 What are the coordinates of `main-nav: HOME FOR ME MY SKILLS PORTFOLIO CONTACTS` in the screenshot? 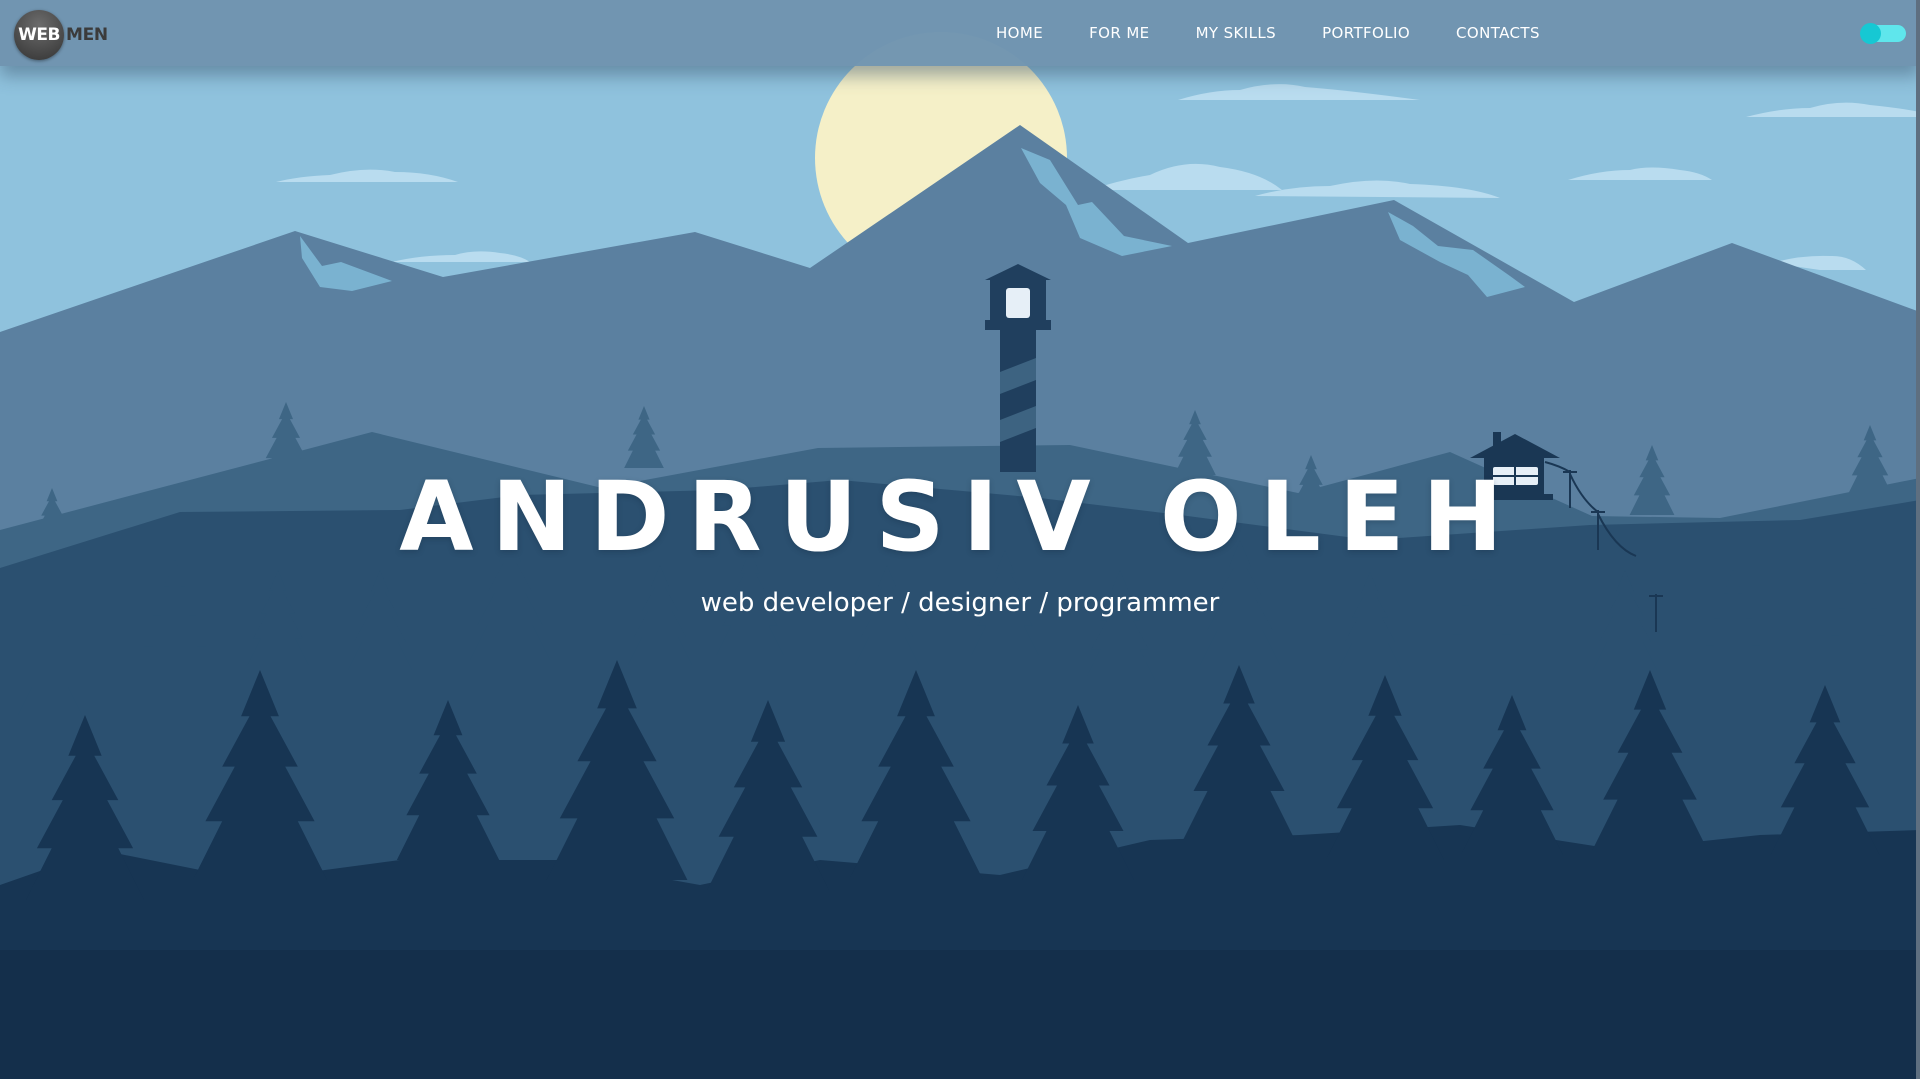 It's located at (1291, 33).